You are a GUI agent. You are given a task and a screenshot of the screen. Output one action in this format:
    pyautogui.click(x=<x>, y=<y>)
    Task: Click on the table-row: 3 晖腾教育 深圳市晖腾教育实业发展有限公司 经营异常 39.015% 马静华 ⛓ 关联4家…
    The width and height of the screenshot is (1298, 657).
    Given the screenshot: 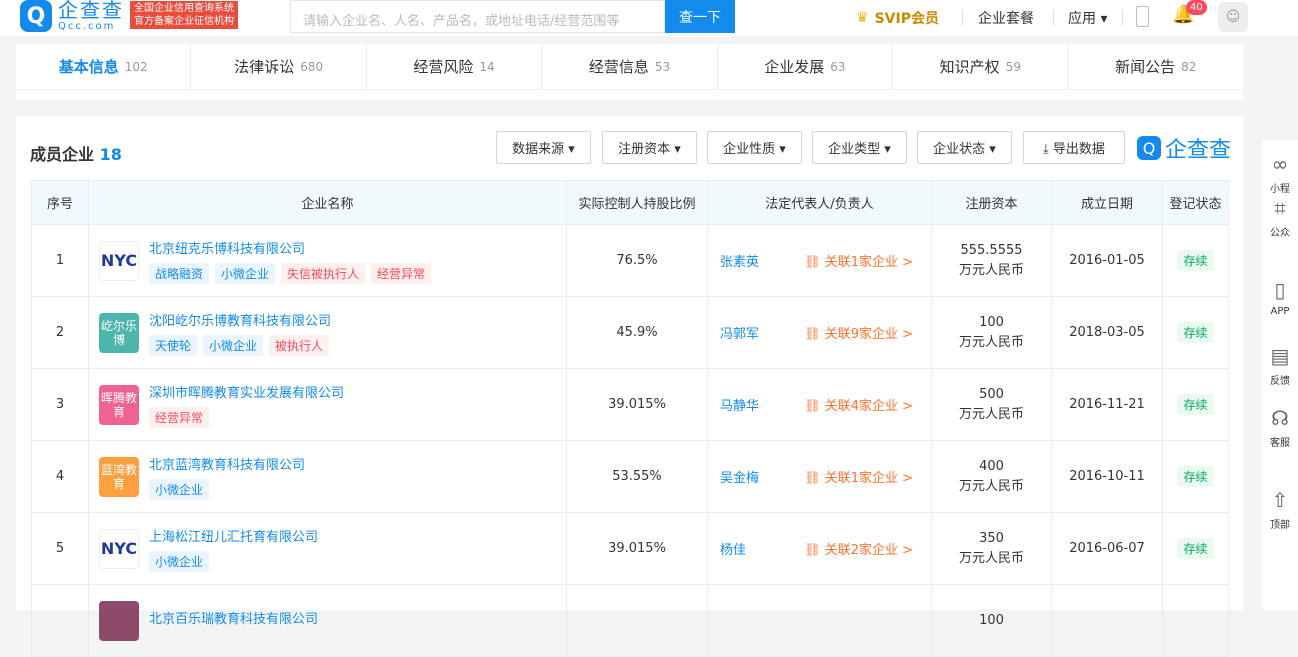 What is the action you would take?
    pyautogui.click(x=630, y=404)
    